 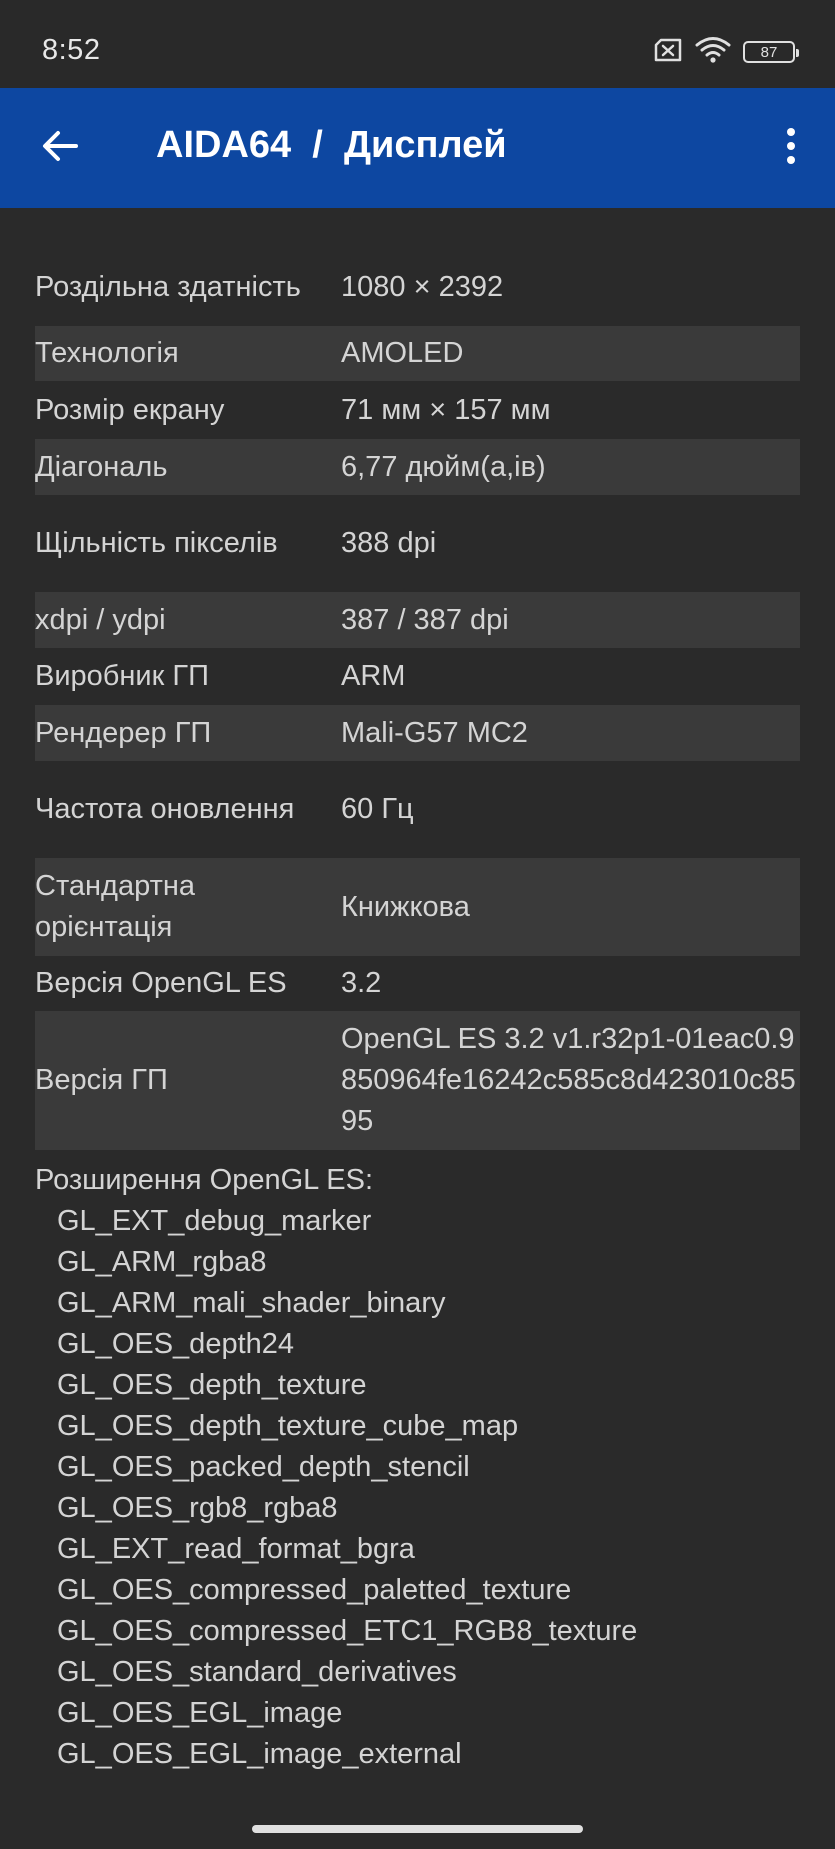 I want to click on info-row-pixel-density: Щільність пікселів 388 dpi, so click(x=417, y=543).